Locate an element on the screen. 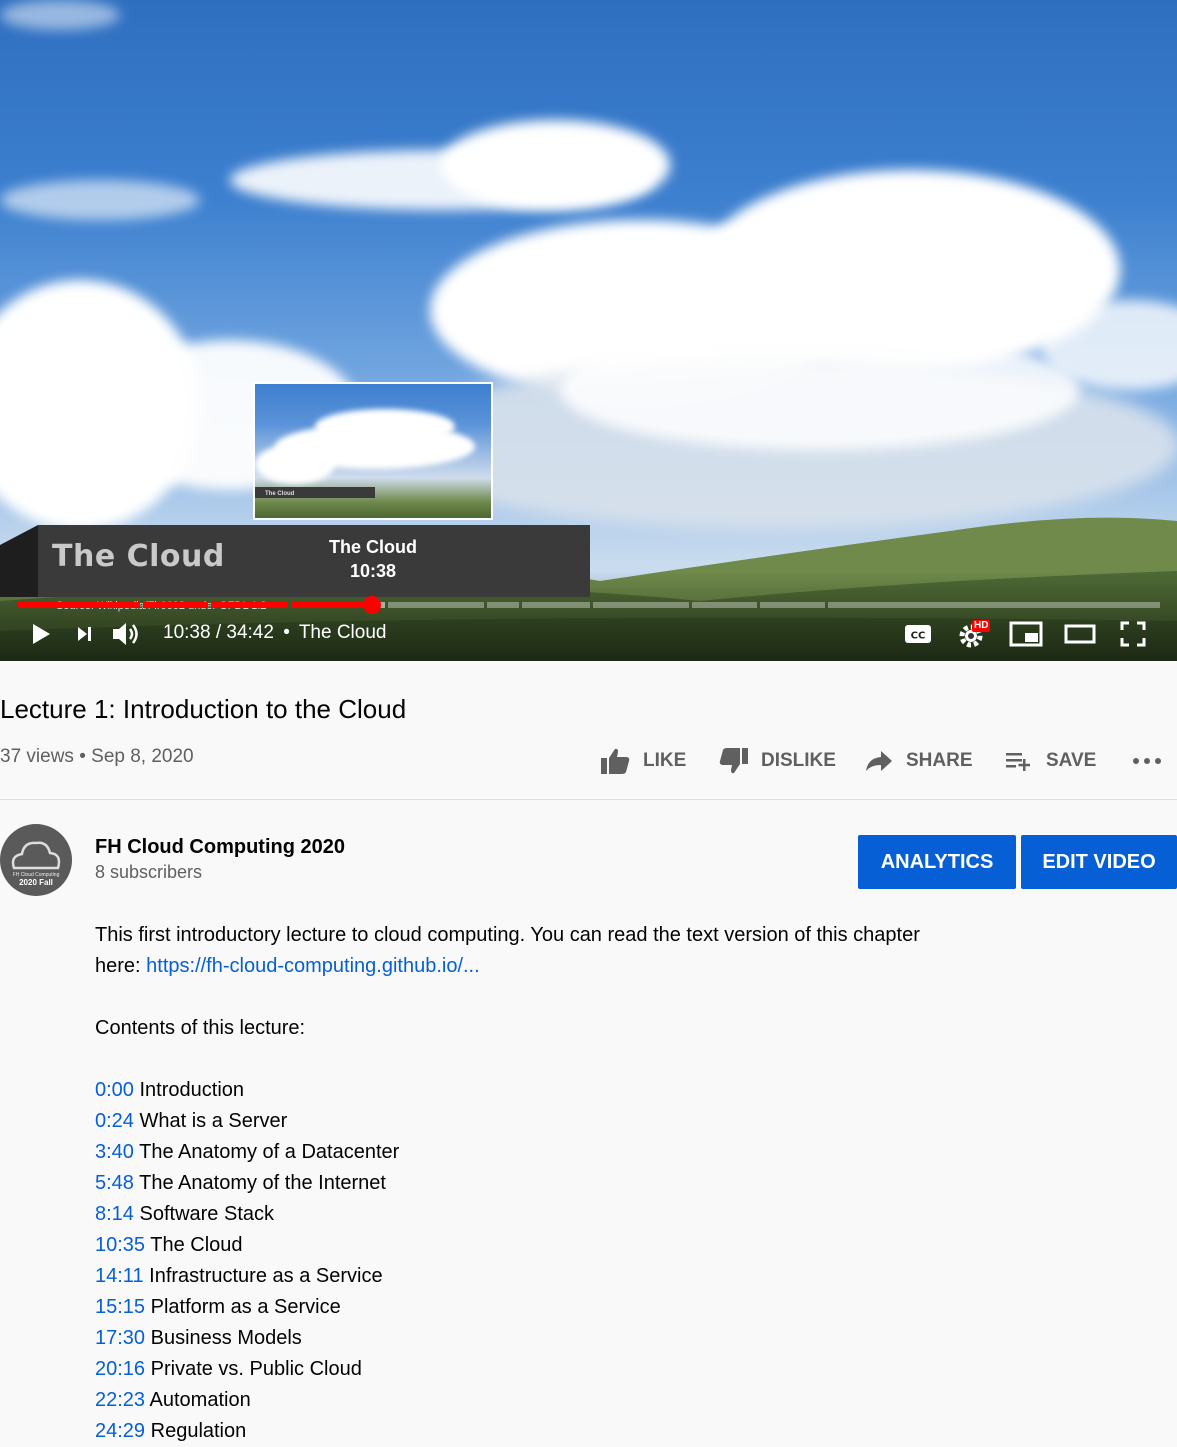 The width and height of the screenshot is (1177, 1447). divider is located at coordinates (588, 799).